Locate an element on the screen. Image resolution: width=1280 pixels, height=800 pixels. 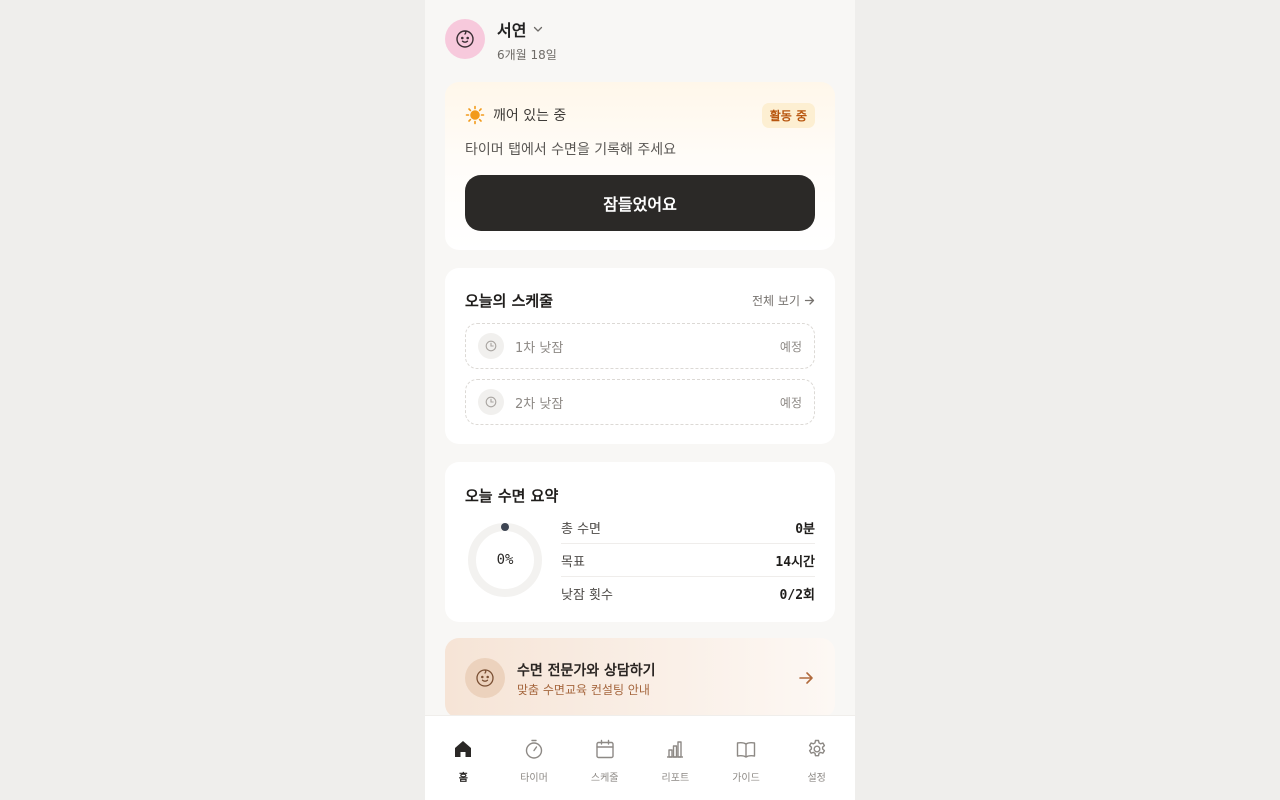
chevron-down-icon is located at coordinates (538, 29).